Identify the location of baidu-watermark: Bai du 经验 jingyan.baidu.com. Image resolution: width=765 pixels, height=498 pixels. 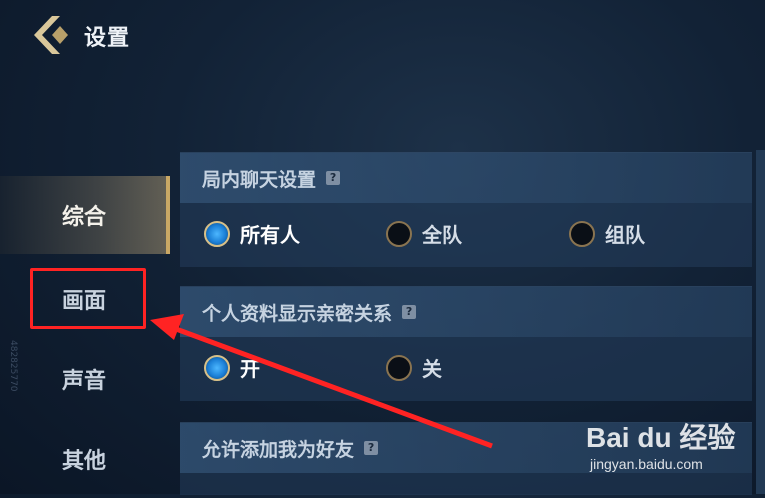
(671, 447).